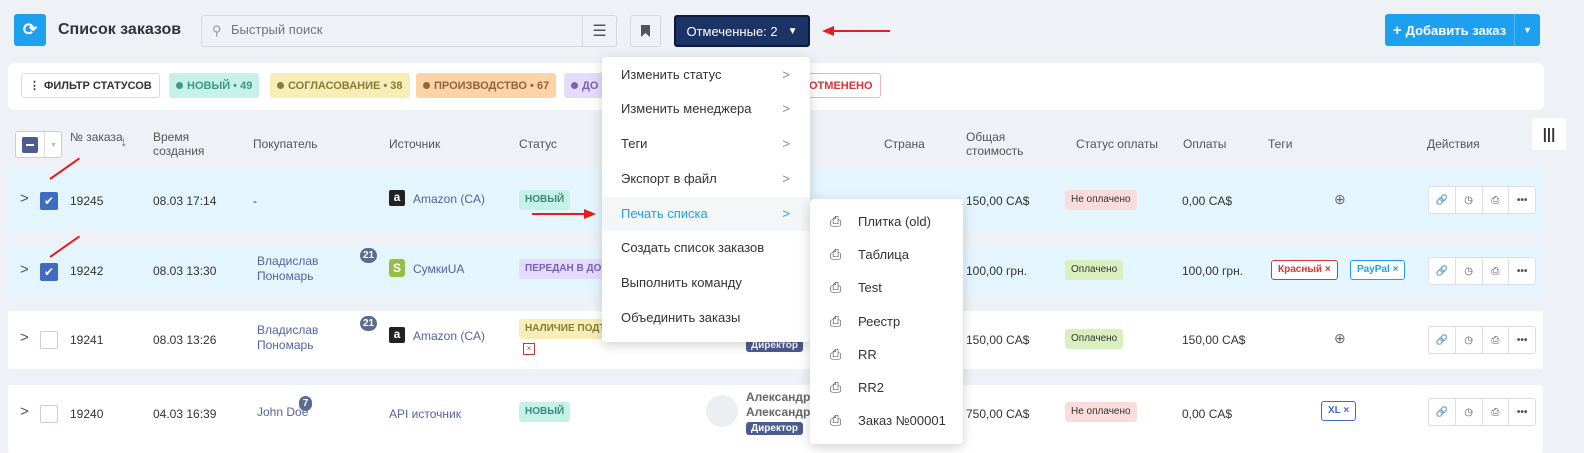 The height and width of the screenshot is (453, 1584). I want to click on chevron-right-icon: >, so click(786, 108).